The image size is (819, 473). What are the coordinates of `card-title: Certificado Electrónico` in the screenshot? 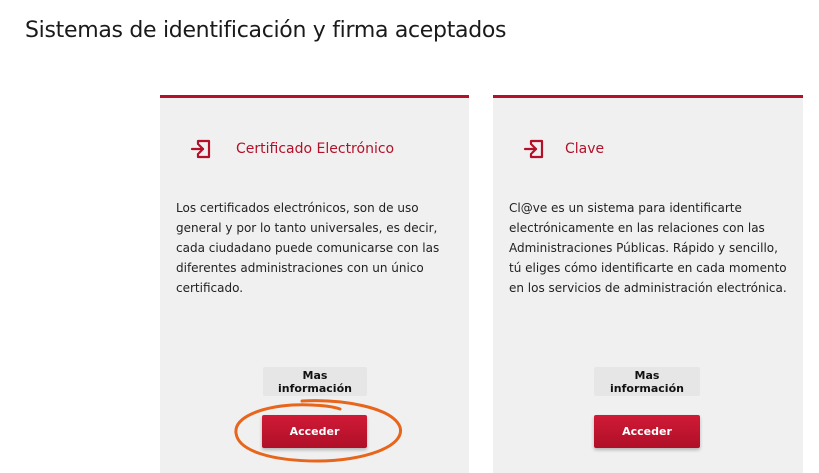 It's located at (315, 149).